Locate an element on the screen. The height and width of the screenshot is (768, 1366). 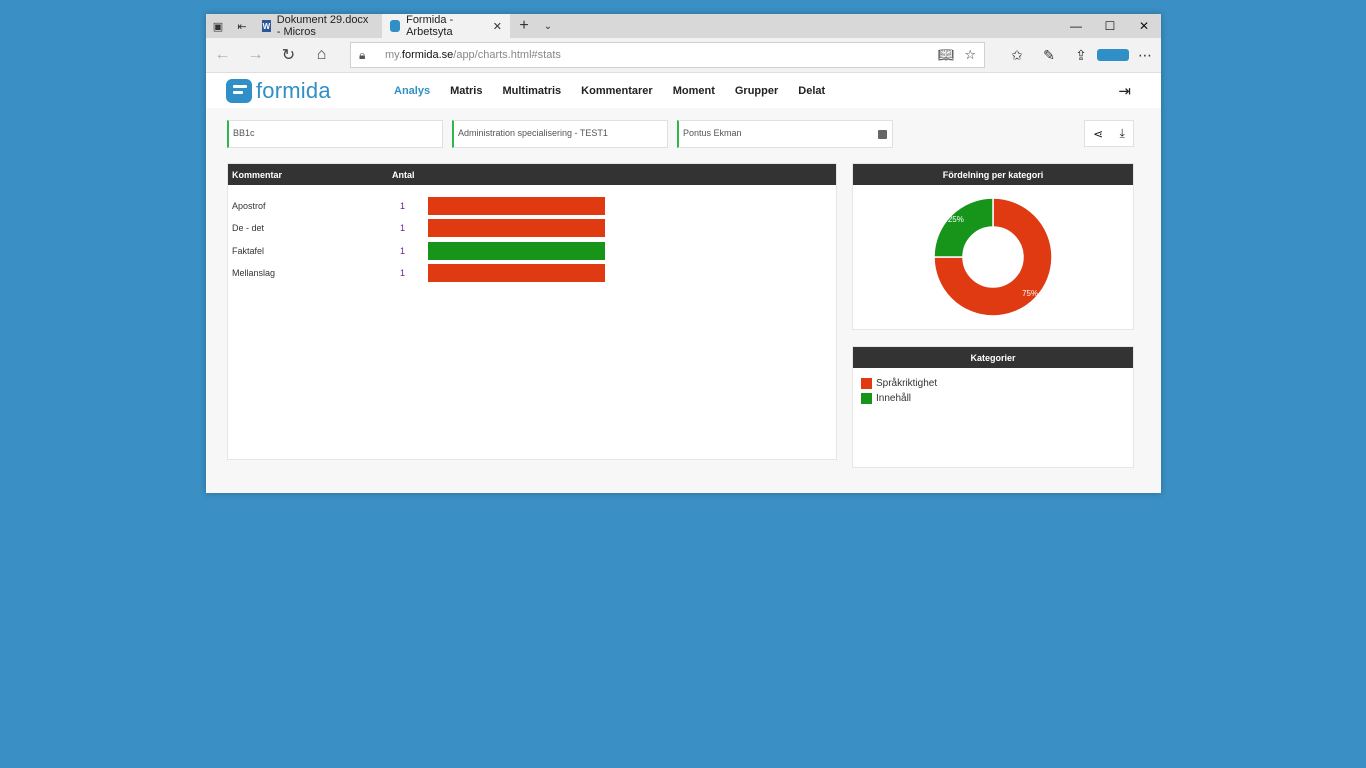
tab-title: Dokument 29.docx - Micros is located at coordinates (322, 26).